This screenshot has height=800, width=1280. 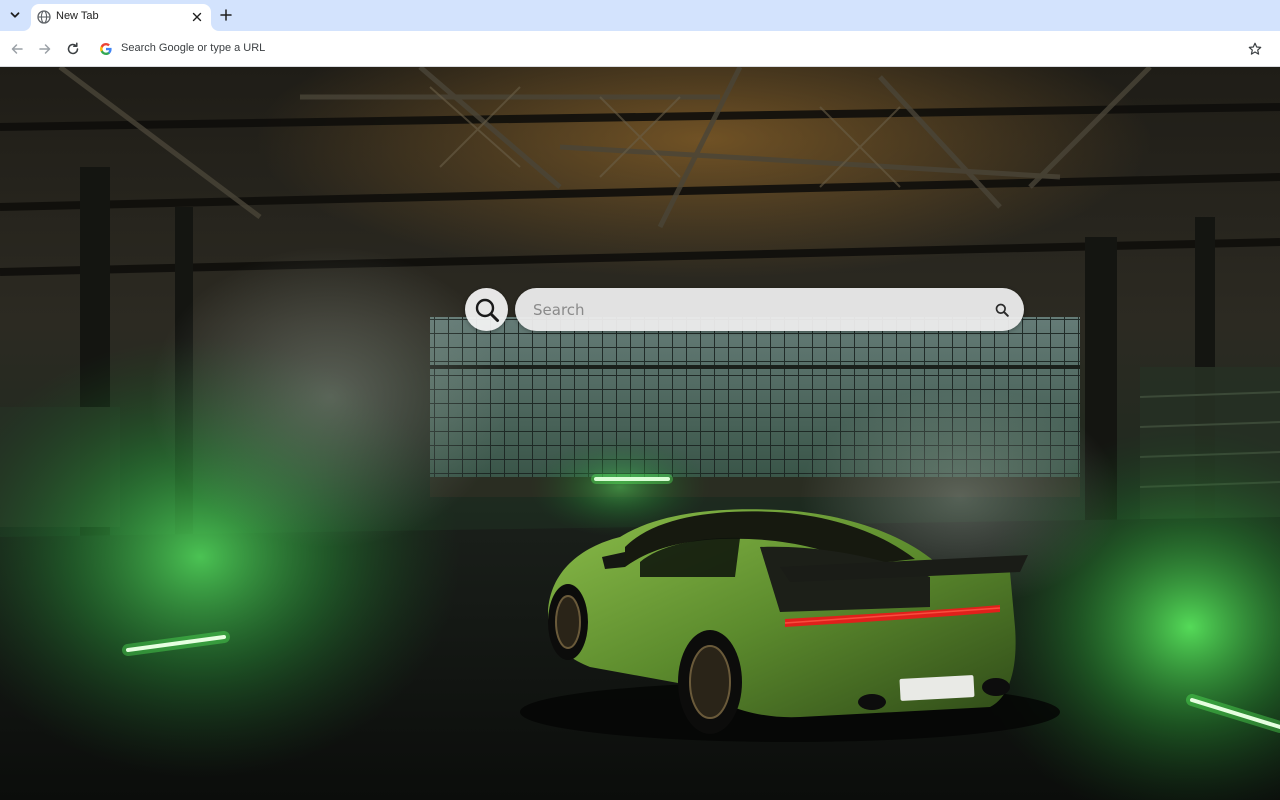 I want to click on forward-icon, so click(x=45, y=49).